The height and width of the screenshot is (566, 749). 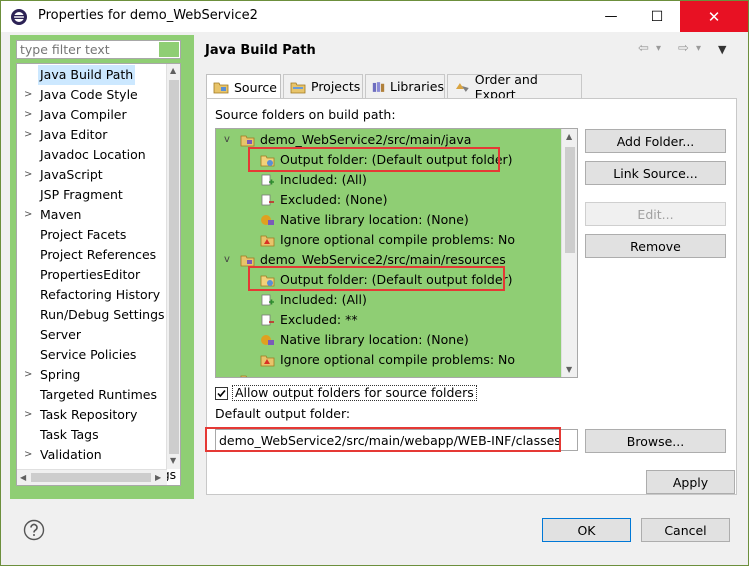 What do you see at coordinates (643, 48) in the screenshot?
I see `back-arrow-icon: ⇦` at bounding box center [643, 48].